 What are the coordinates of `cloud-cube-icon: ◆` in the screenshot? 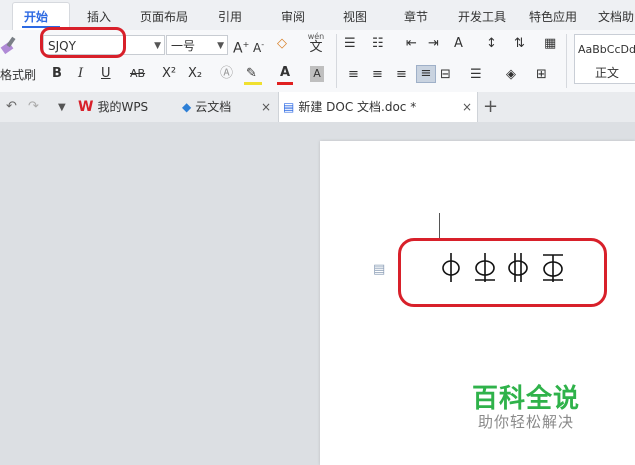 It's located at (187, 107).